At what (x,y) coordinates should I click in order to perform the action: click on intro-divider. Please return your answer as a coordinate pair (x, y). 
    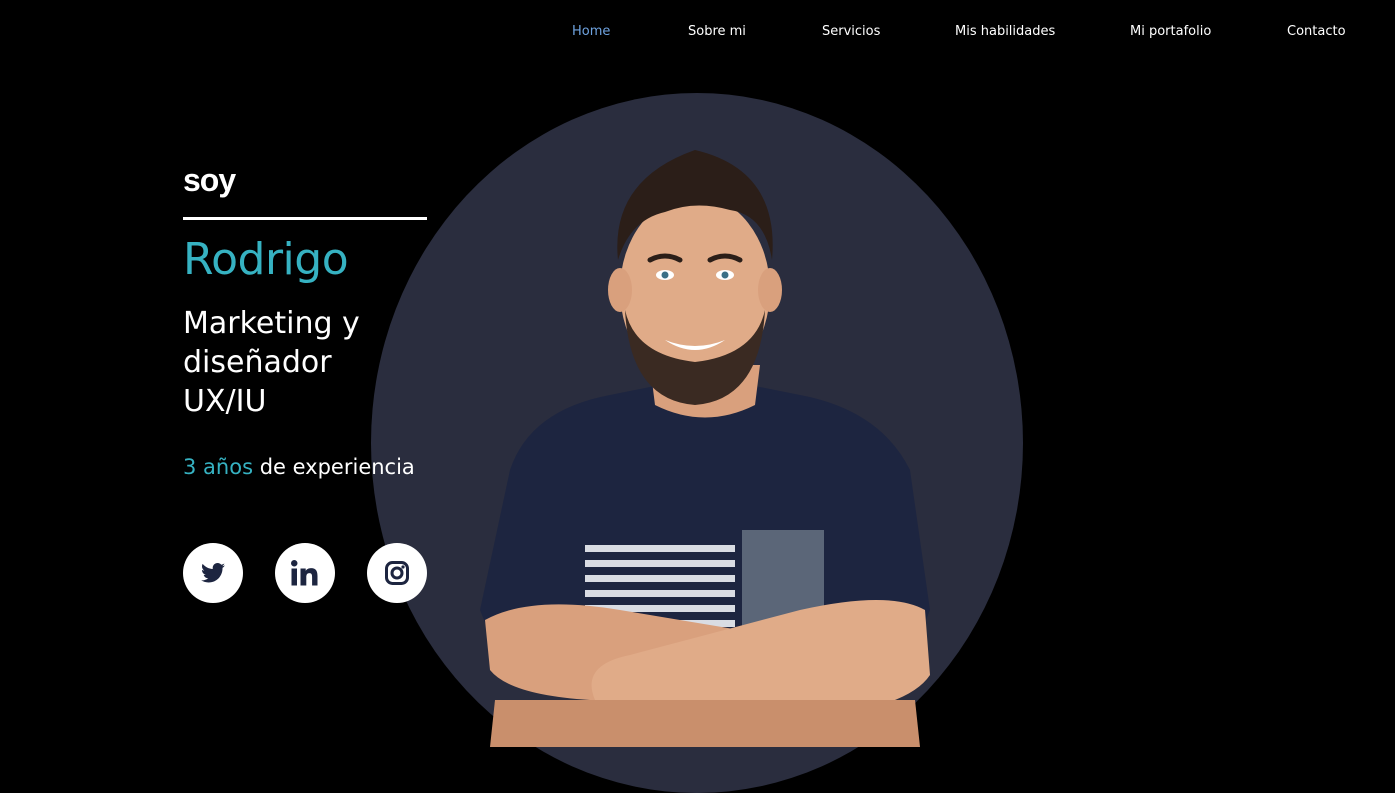
    Looking at the image, I should click on (305, 218).